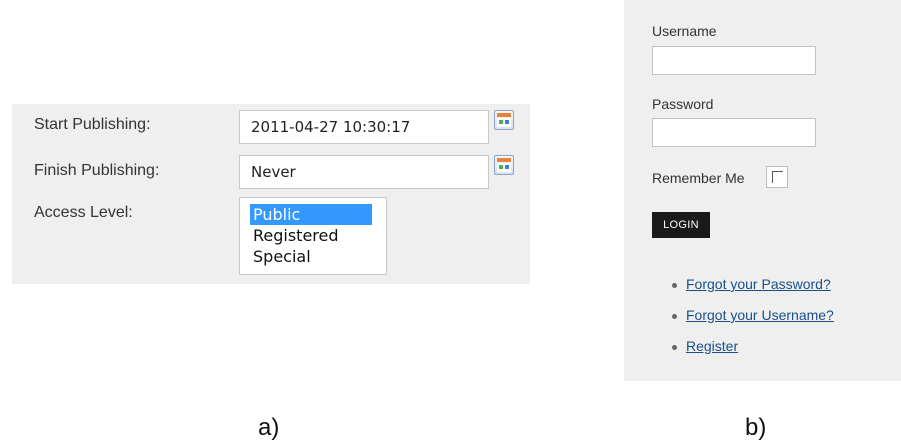 This screenshot has height=448, width=901. Describe the element at coordinates (734, 60) in the screenshot. I see `username-input` at that location.